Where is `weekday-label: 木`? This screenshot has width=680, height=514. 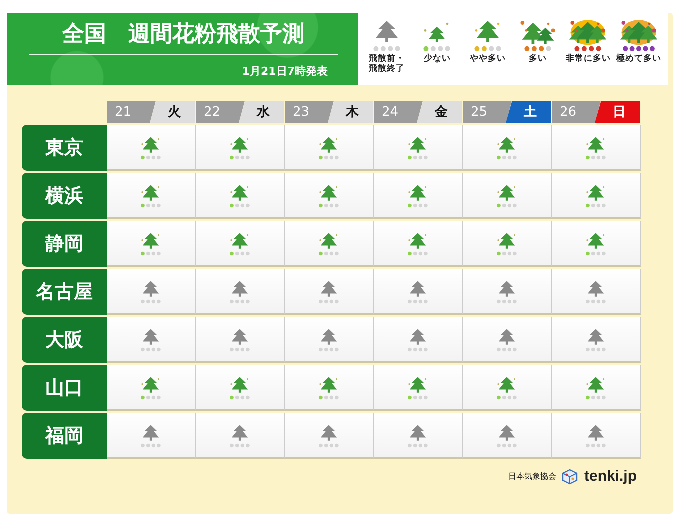
weekday-label: 木 is located at coordinates (350, 112).